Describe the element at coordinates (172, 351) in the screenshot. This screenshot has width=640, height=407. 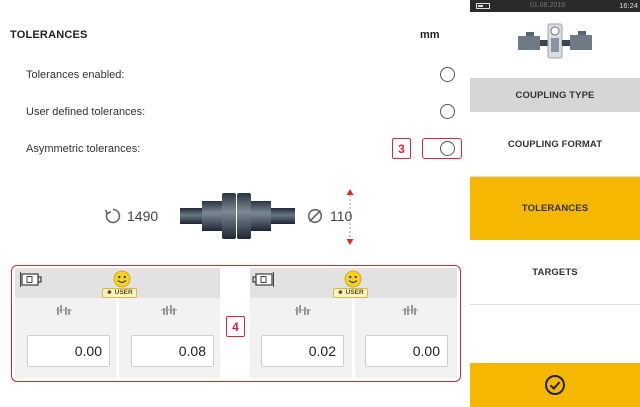
I see `tolerance-input-left-angularity: 0.08` at that location.